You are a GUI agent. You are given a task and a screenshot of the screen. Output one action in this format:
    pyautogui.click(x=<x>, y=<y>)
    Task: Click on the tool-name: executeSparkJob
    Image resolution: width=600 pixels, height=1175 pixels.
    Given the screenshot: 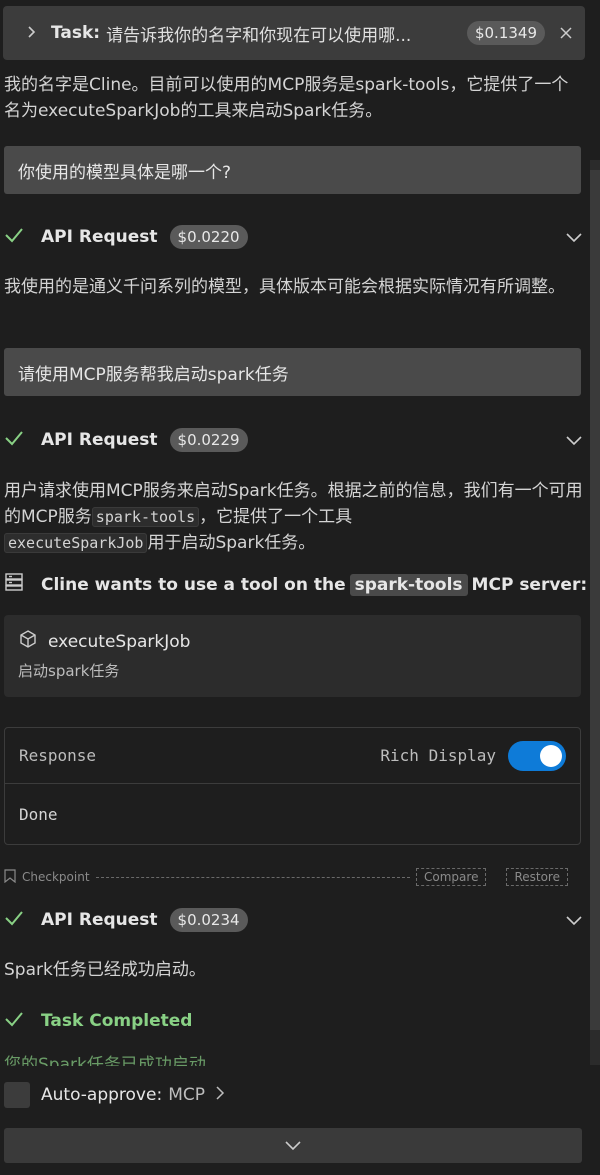 What is the action you would take?
    pyautogui.click(x=119, y=641)
    